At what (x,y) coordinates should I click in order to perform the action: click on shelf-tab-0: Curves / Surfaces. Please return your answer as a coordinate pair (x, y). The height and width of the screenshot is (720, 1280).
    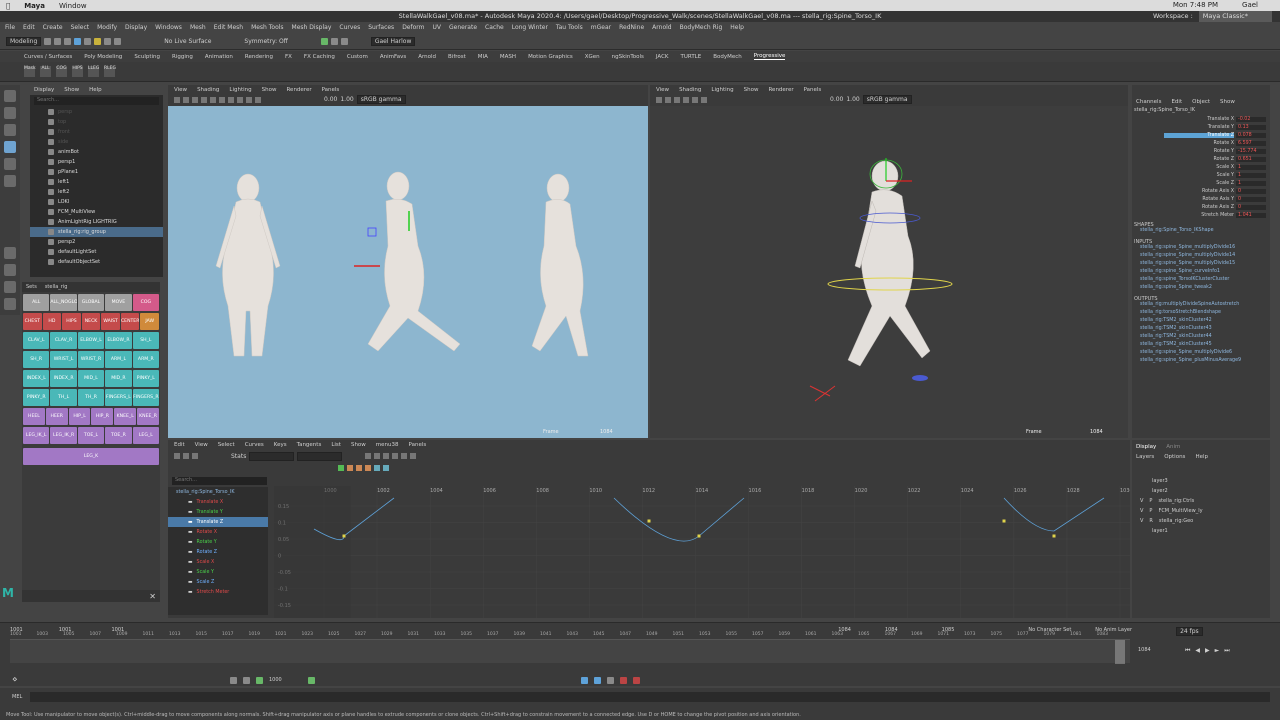
    Looking at the image, I should click on (48, 57).